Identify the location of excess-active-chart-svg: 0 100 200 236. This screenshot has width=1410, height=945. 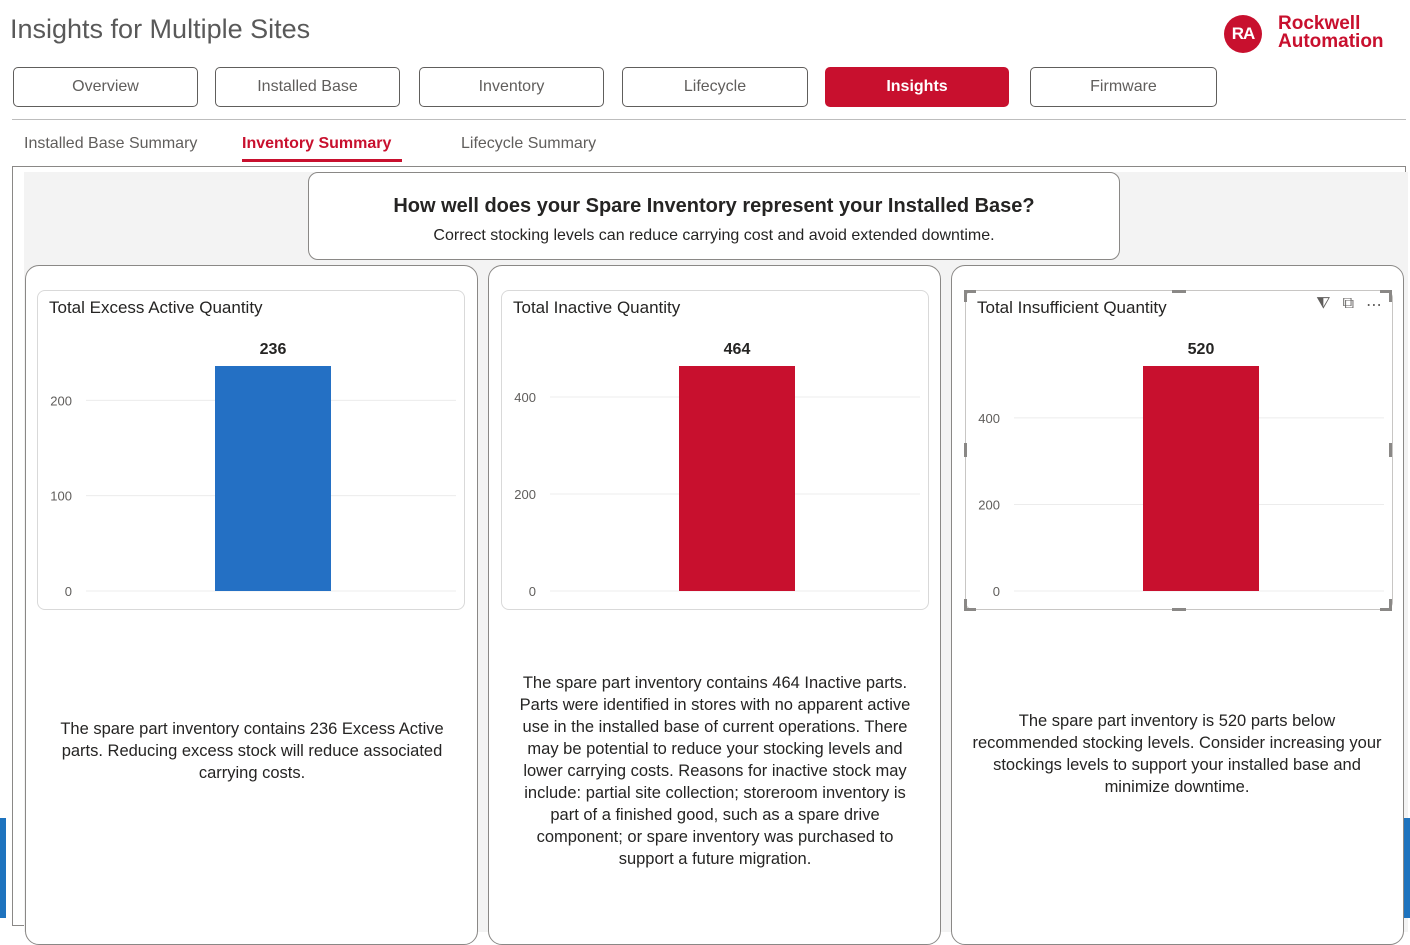
(253, 470).